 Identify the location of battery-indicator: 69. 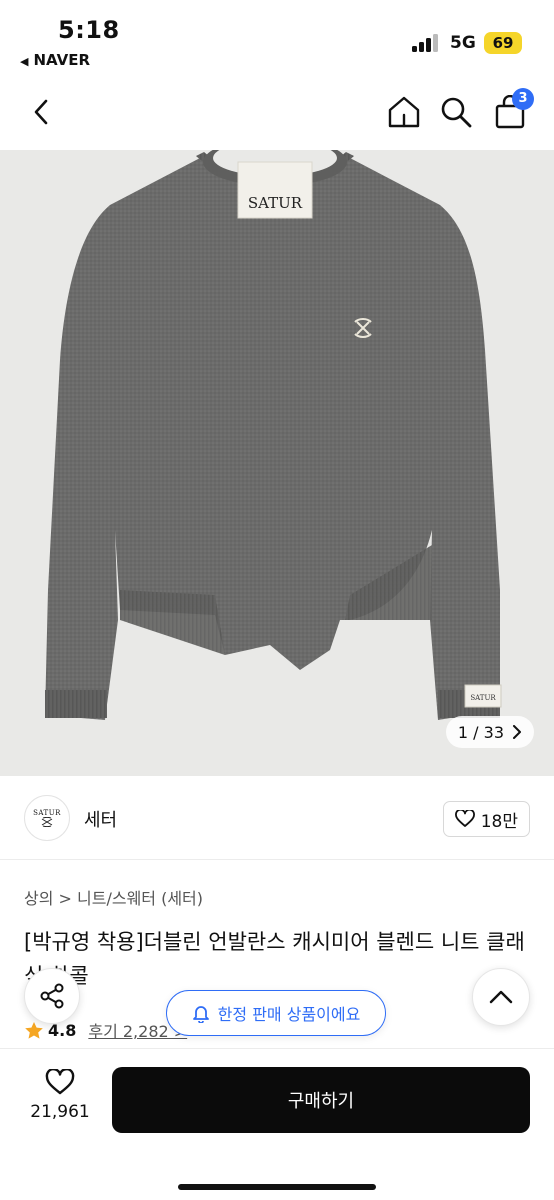
(503, 43).